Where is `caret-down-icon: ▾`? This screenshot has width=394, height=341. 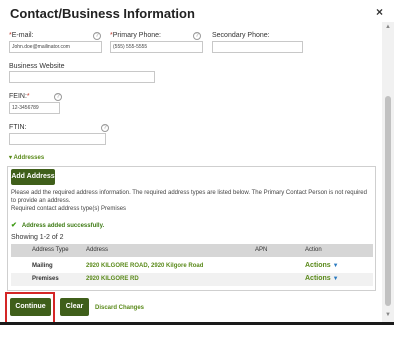
caret-down-icon: ▾ is located at coordinates (11, 158).